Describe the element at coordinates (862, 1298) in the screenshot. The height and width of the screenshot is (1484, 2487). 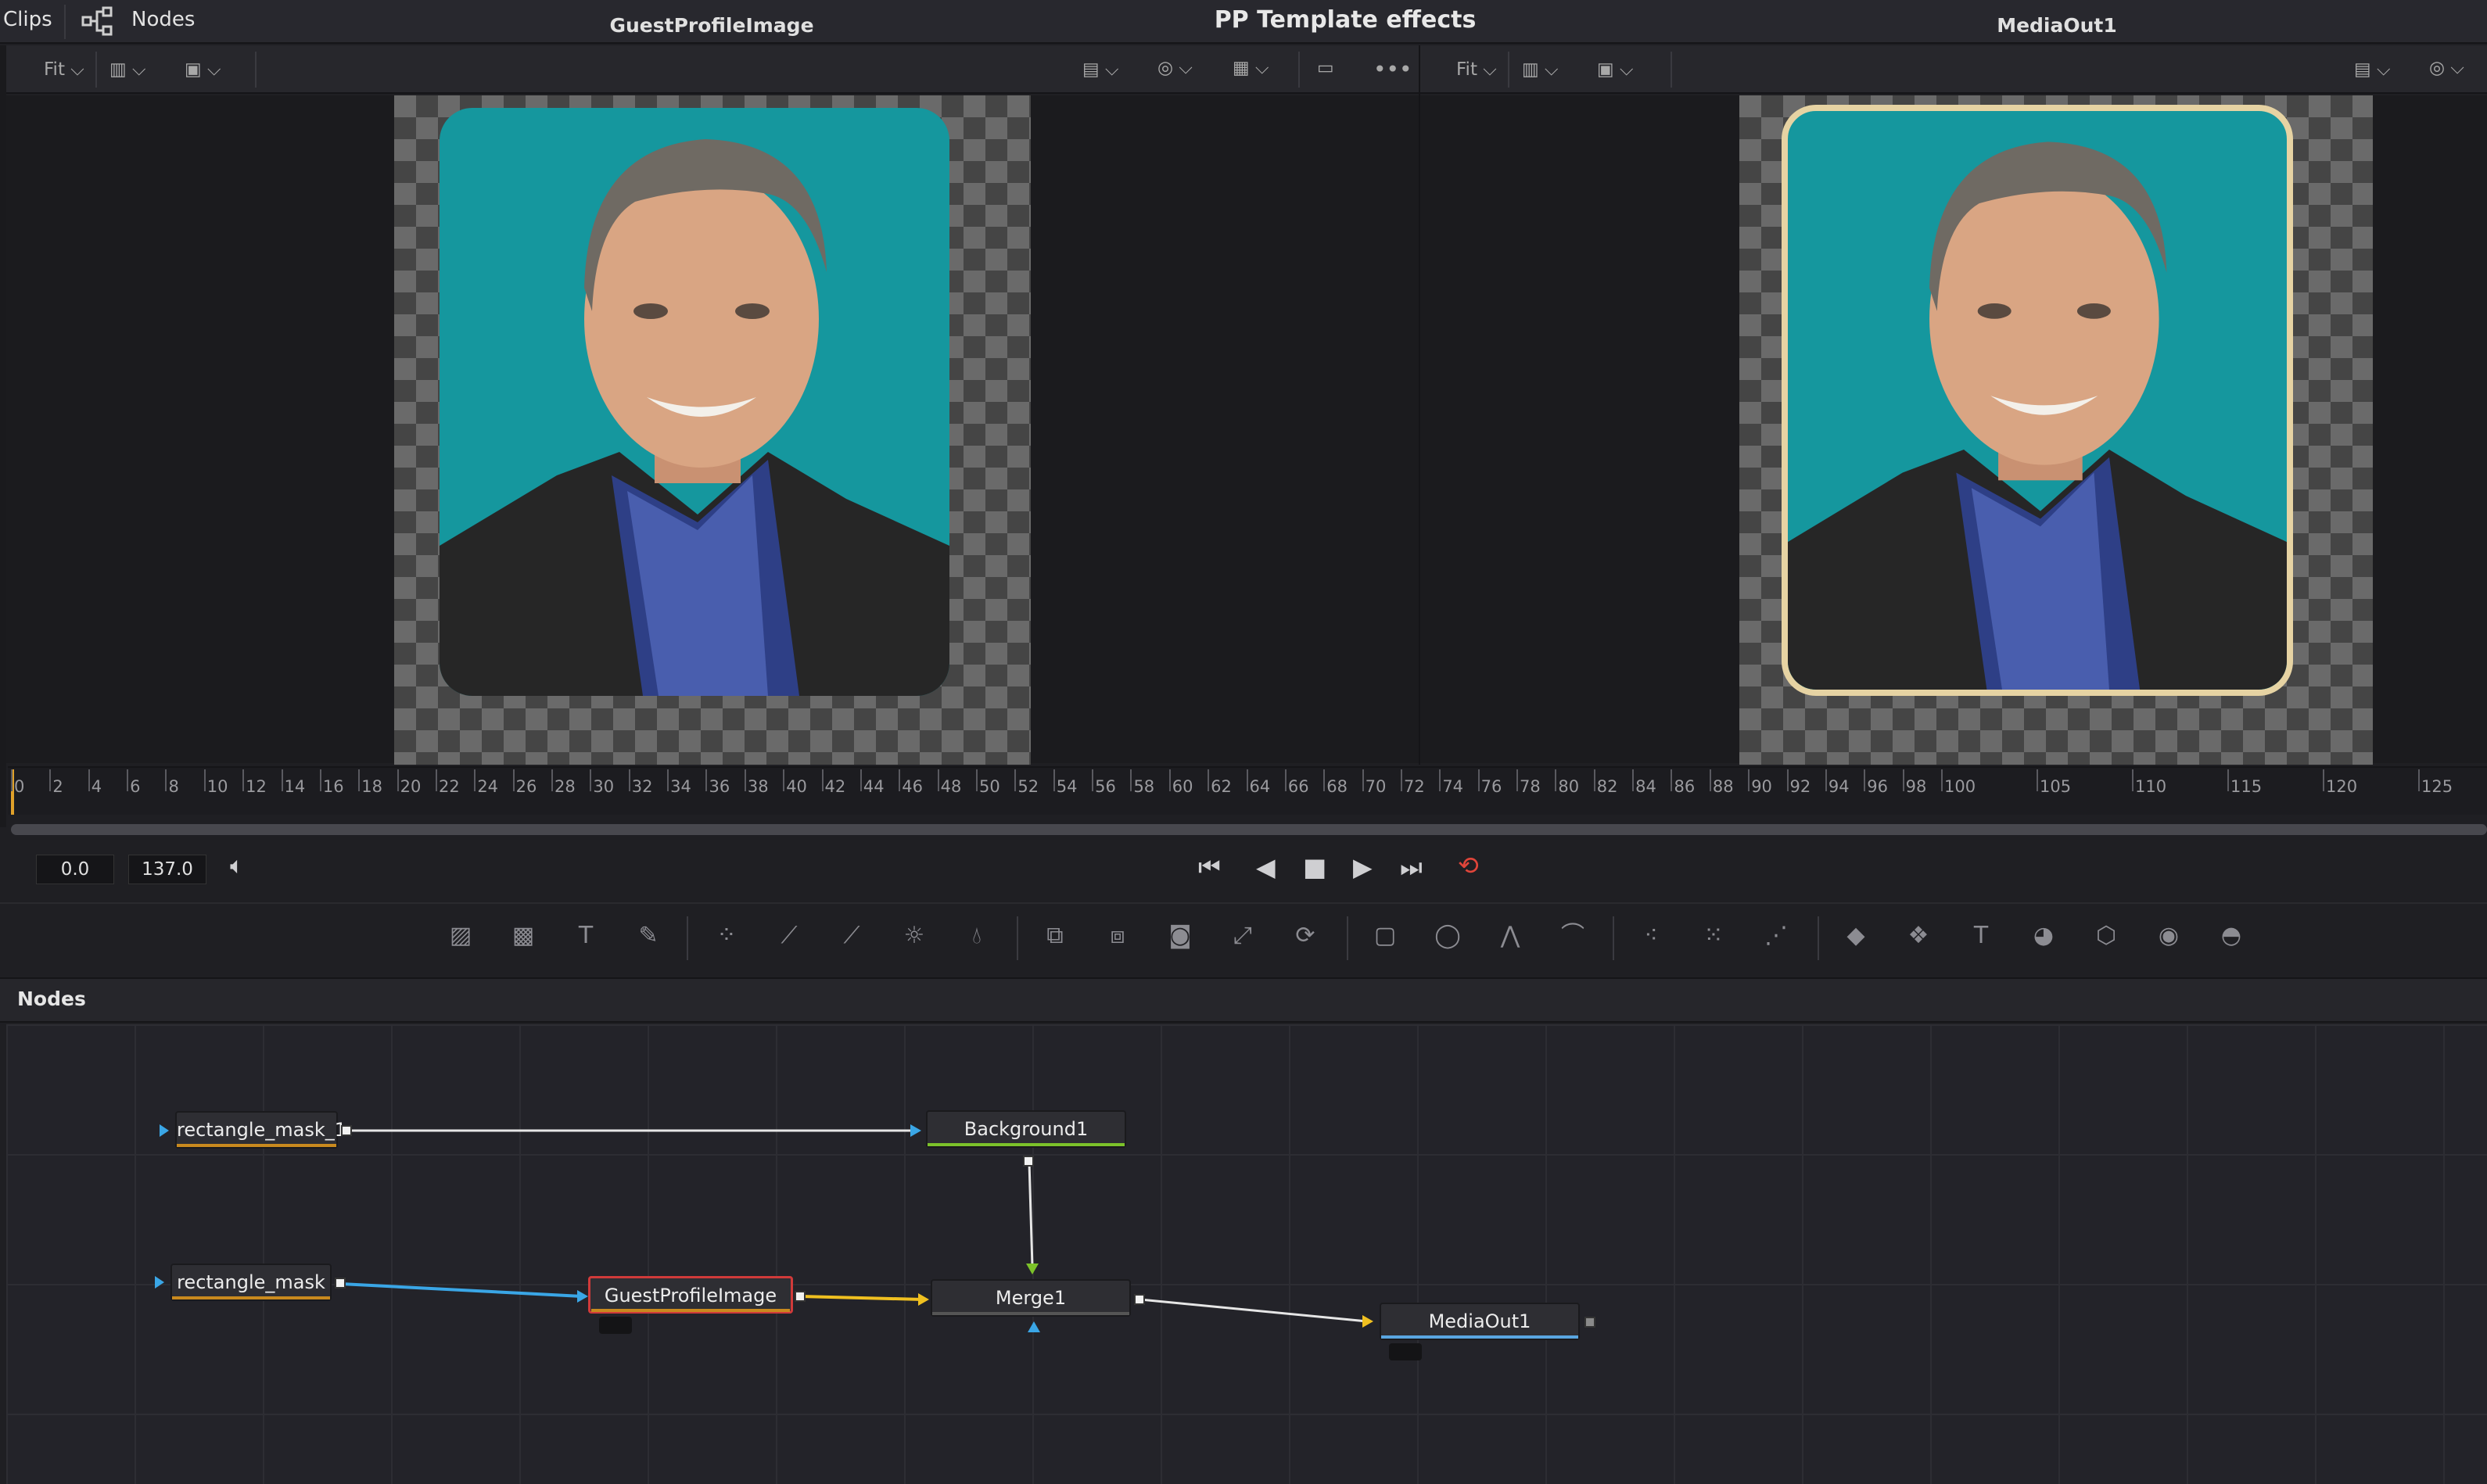
I see `wire-guest-merge` at that location.